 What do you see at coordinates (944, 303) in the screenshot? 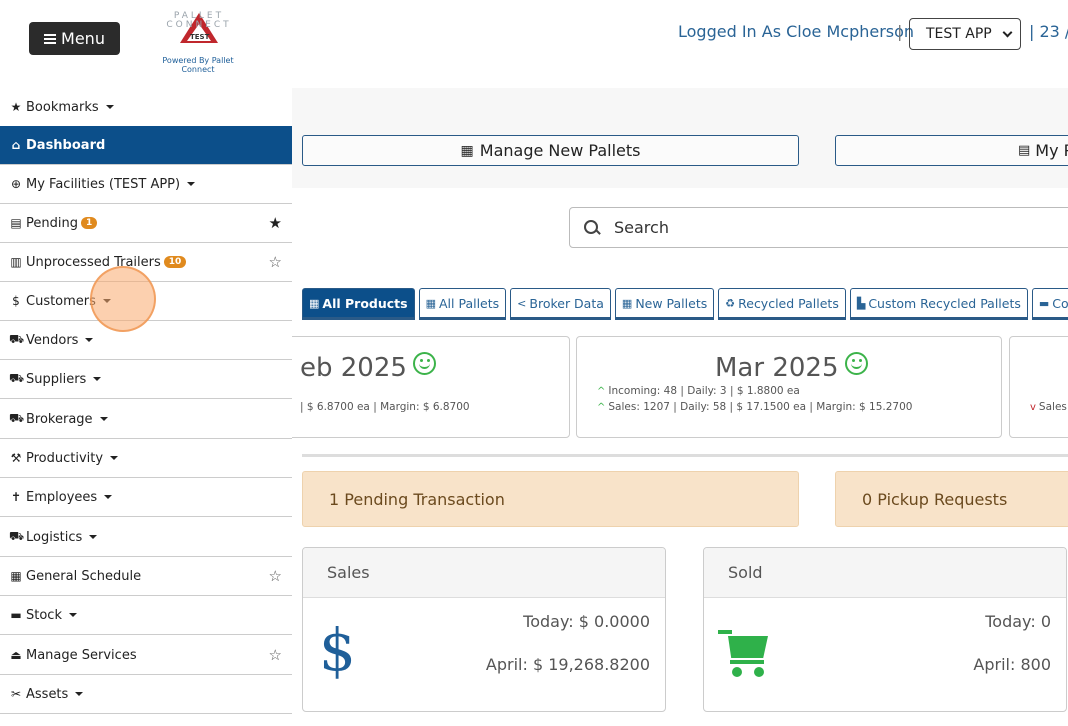
I see `tab-label: Custom Recycled Pallets` at bounding box center [944, 303].